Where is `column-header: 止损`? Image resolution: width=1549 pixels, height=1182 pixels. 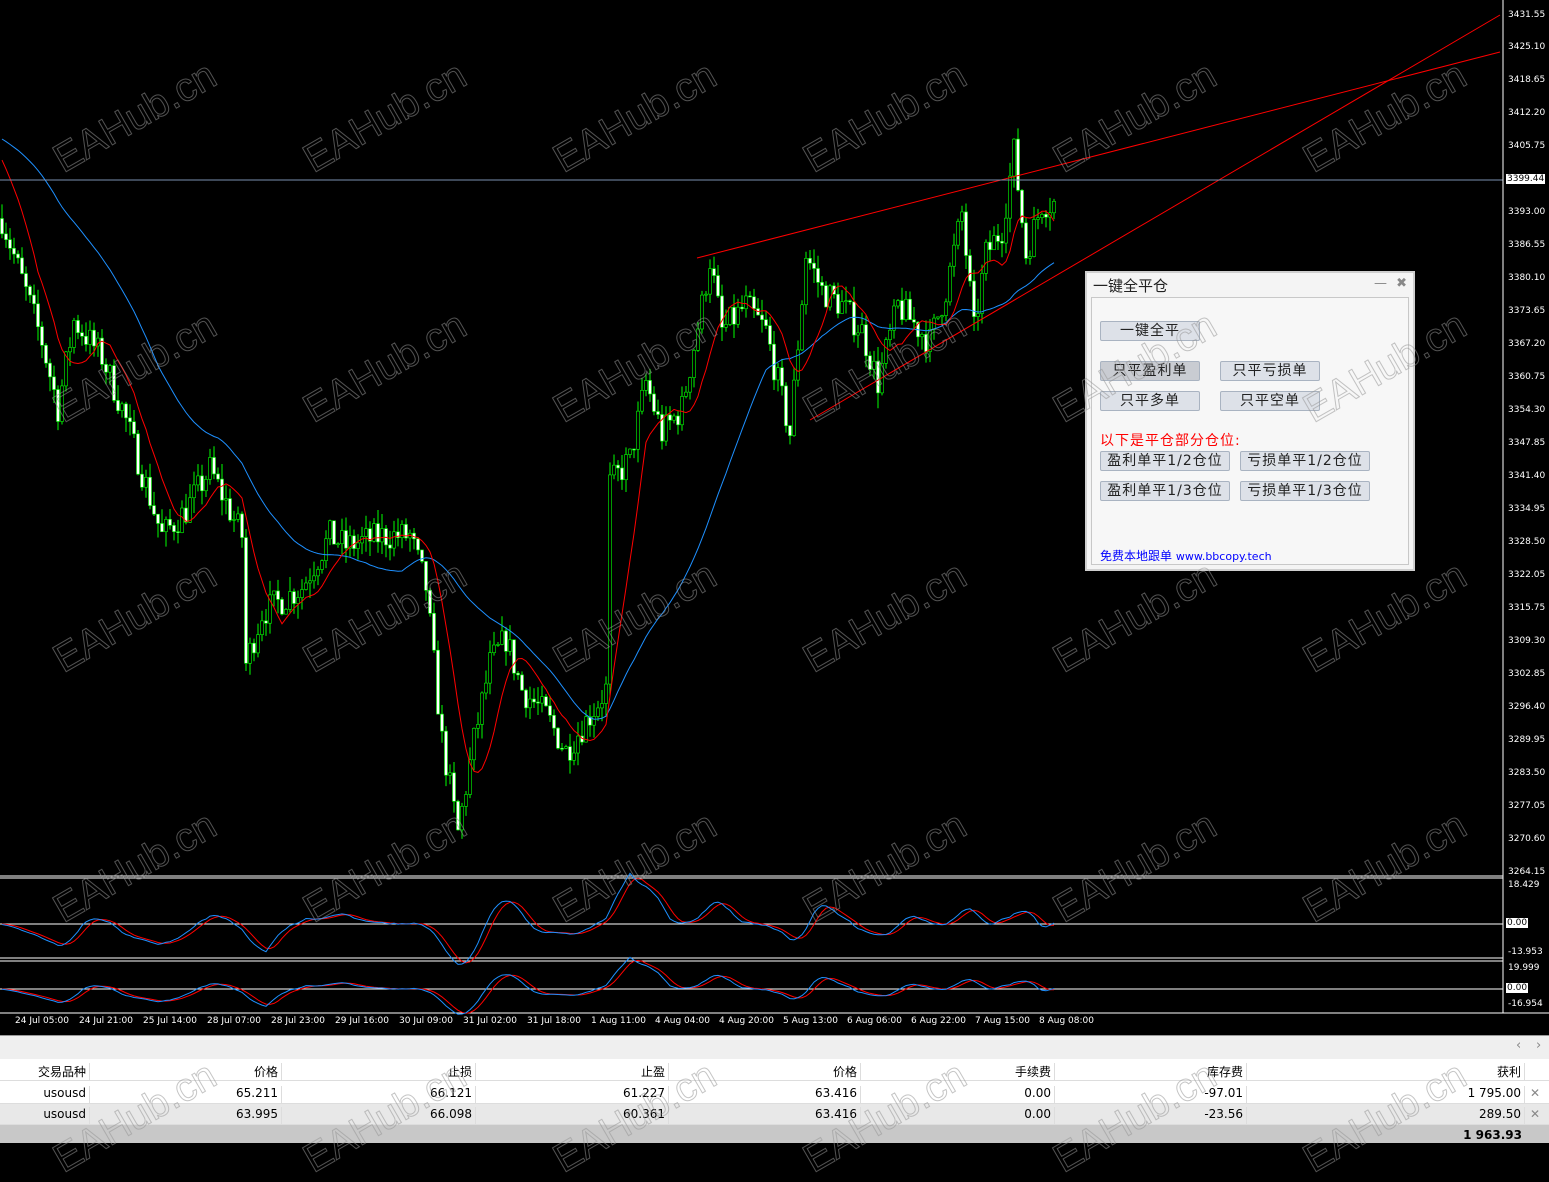 column-header: 止损 is located at coordinates (379, 1072).